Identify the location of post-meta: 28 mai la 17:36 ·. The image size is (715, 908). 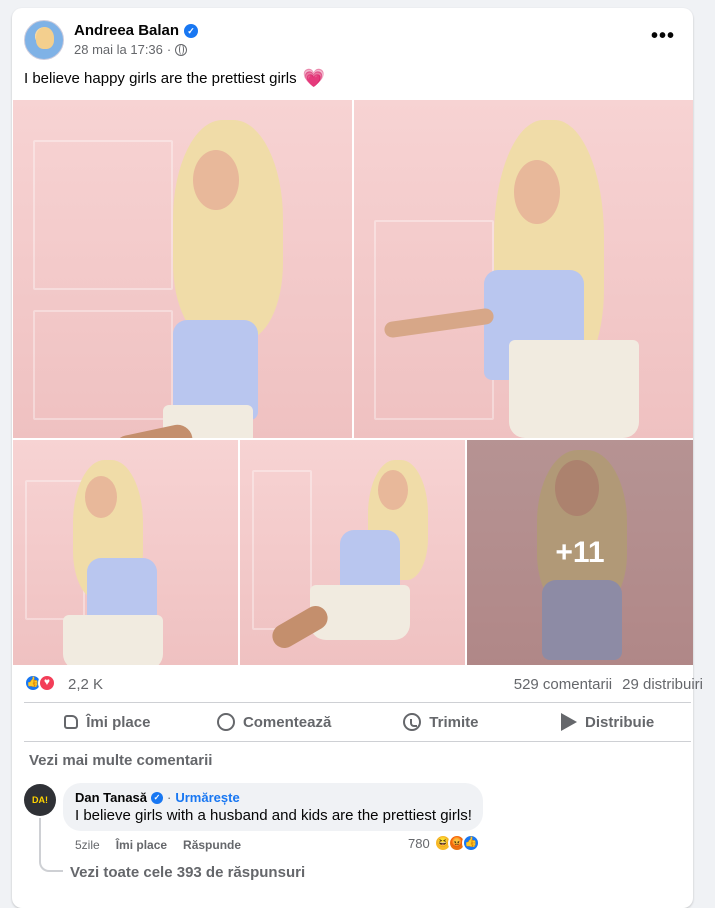
(131, 49).